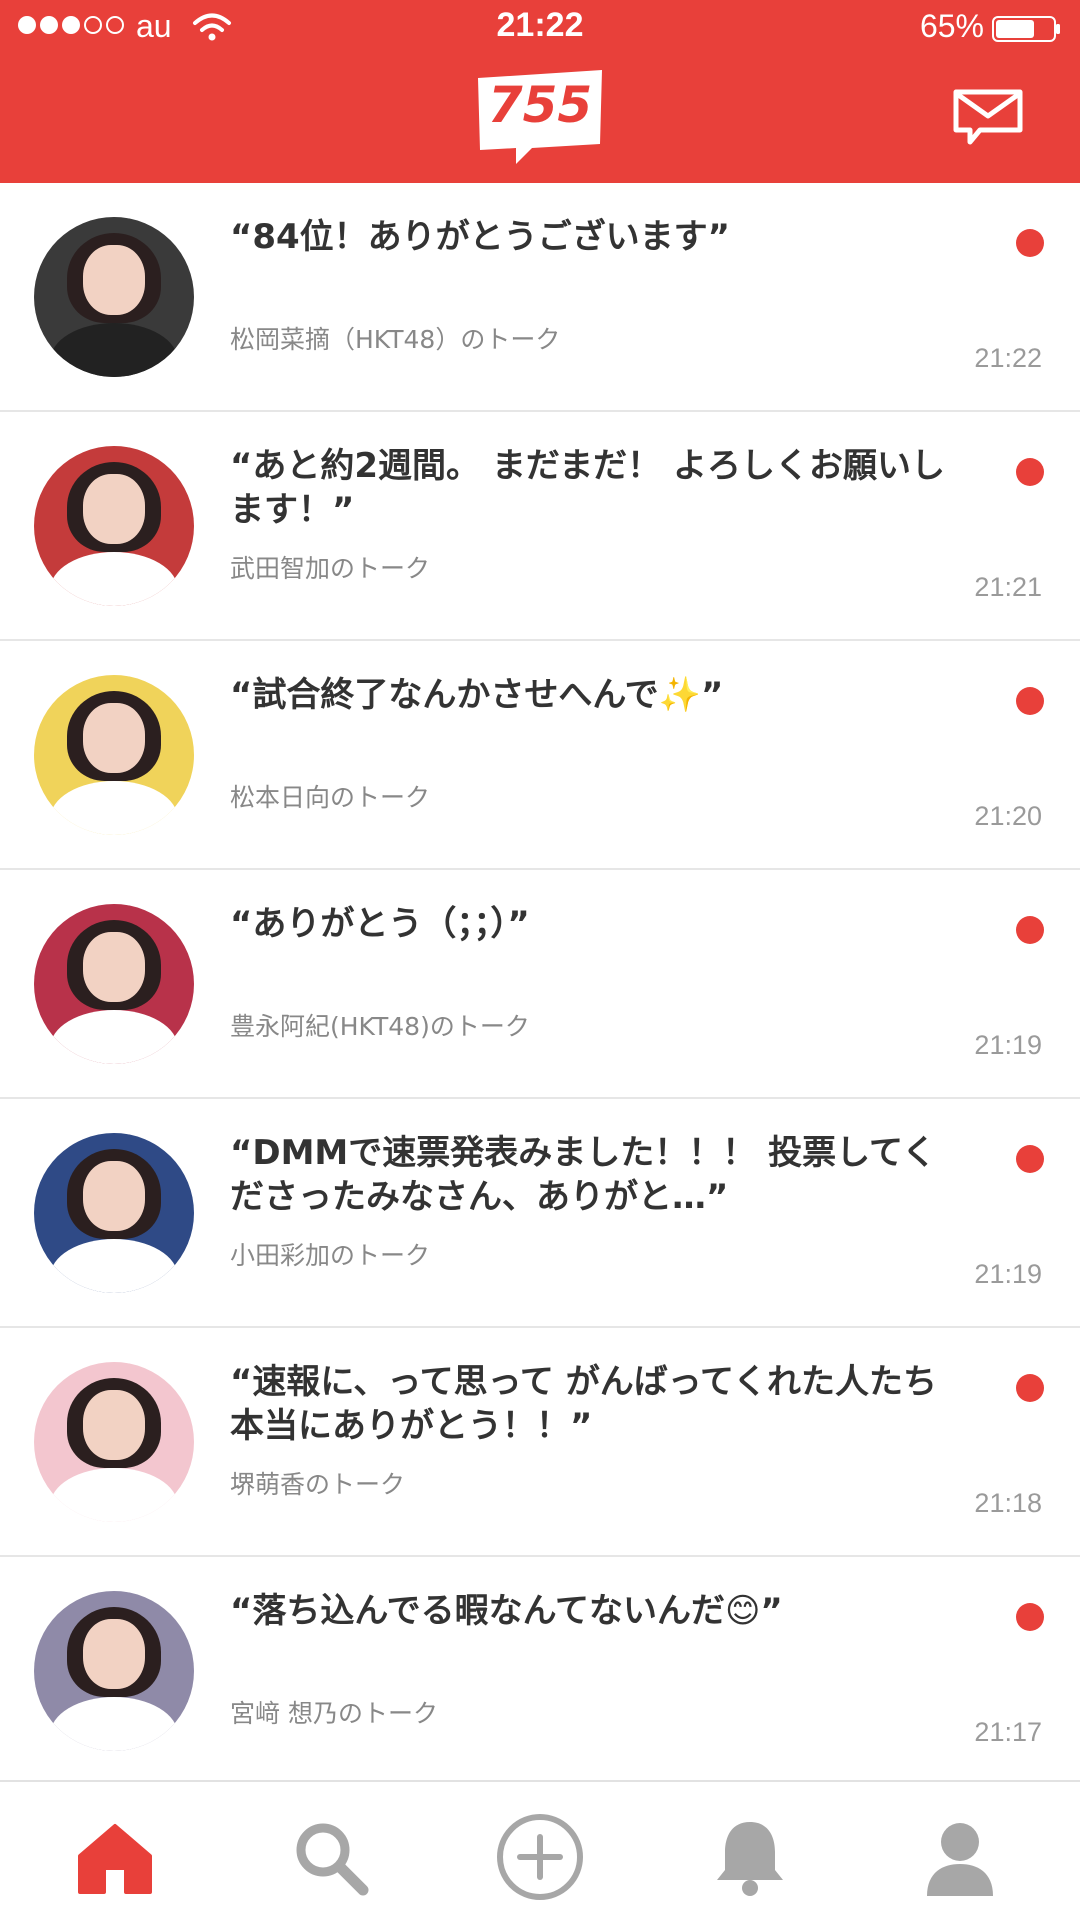  I want to click on app-logo: 755, so click(540, 117).